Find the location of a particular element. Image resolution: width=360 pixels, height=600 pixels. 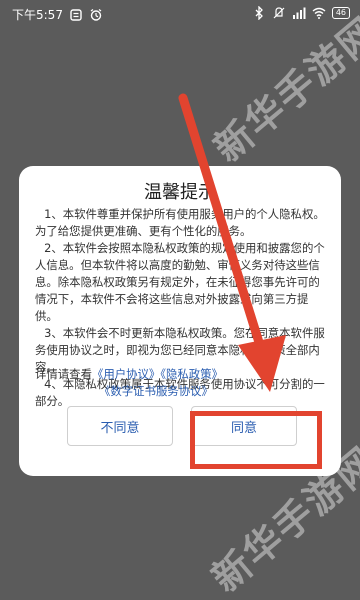

status-left: 下午5:57 is located at coordinates (57, 14).